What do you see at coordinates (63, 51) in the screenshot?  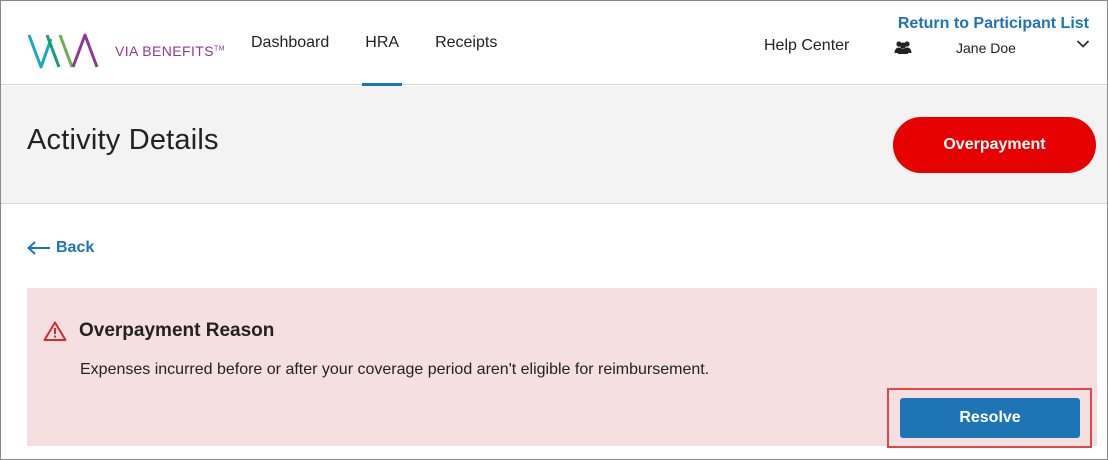 I see `logo-mark-icon` at bounding box center [63, 51].